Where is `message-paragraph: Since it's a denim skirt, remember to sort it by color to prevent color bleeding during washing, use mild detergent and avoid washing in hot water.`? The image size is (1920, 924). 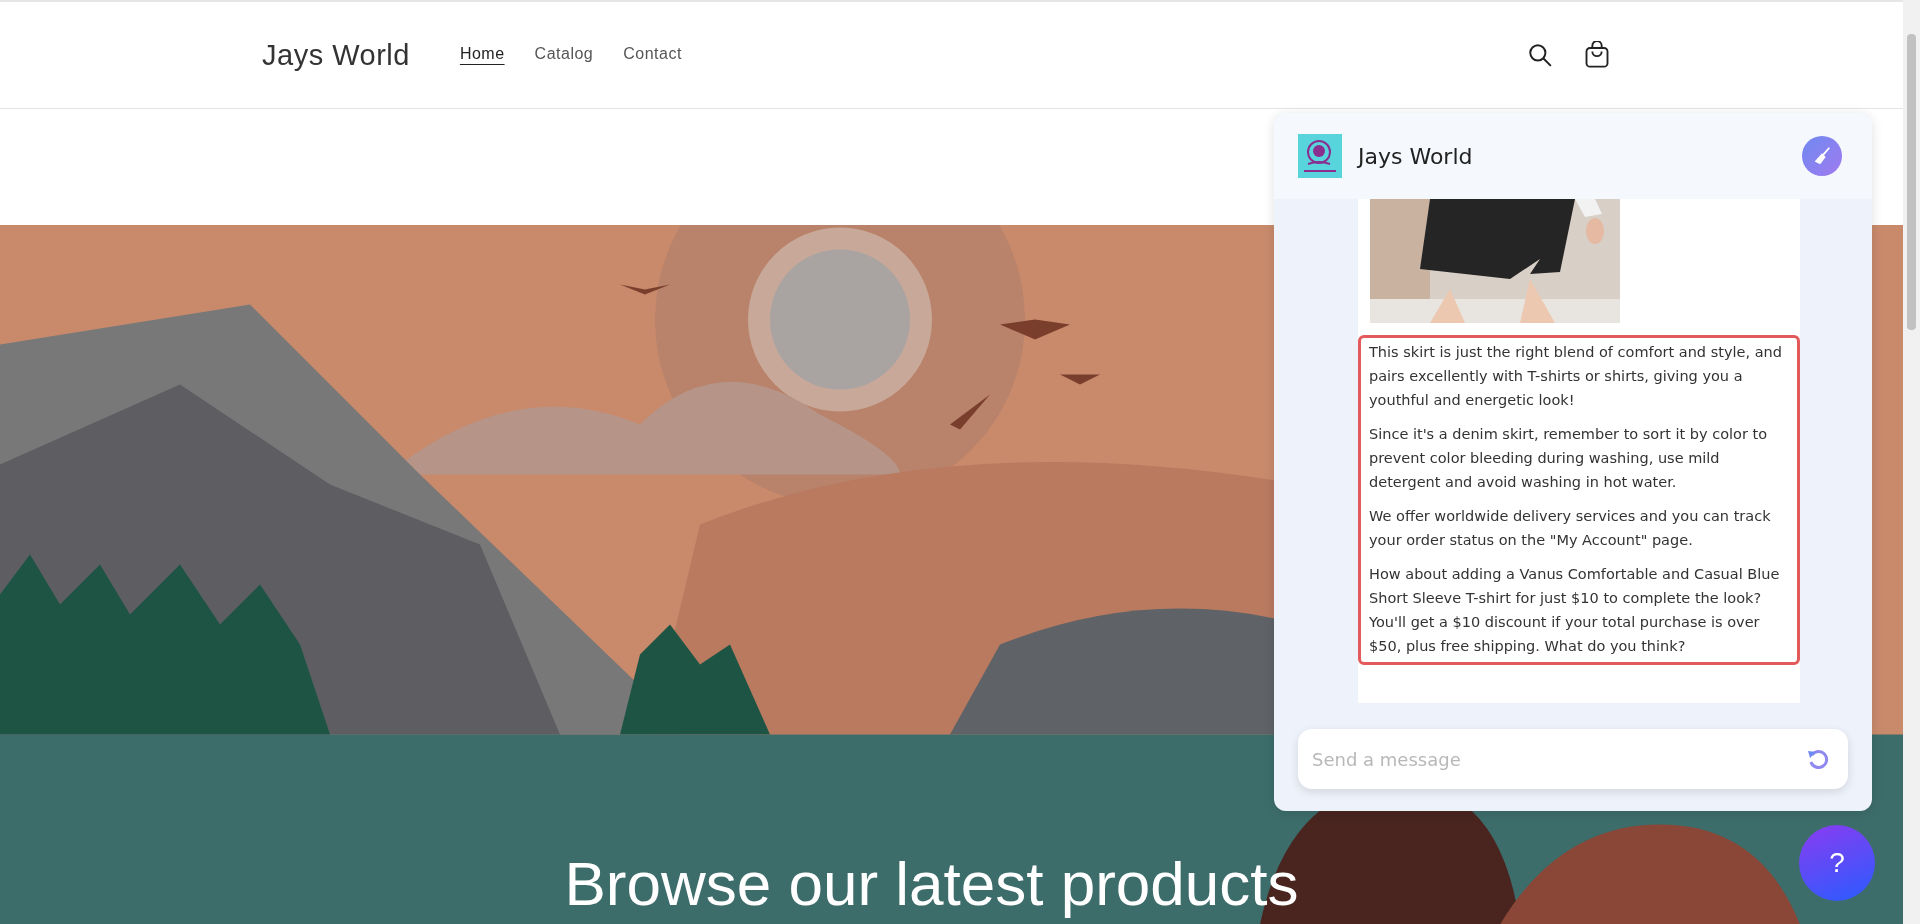
message-paragraph: Since it's a denim skirt, remember to sort it by color to prevent color bleeding during washing, use mild detergent and avoid washing in hot water. is located at coordinates (1569, 458).